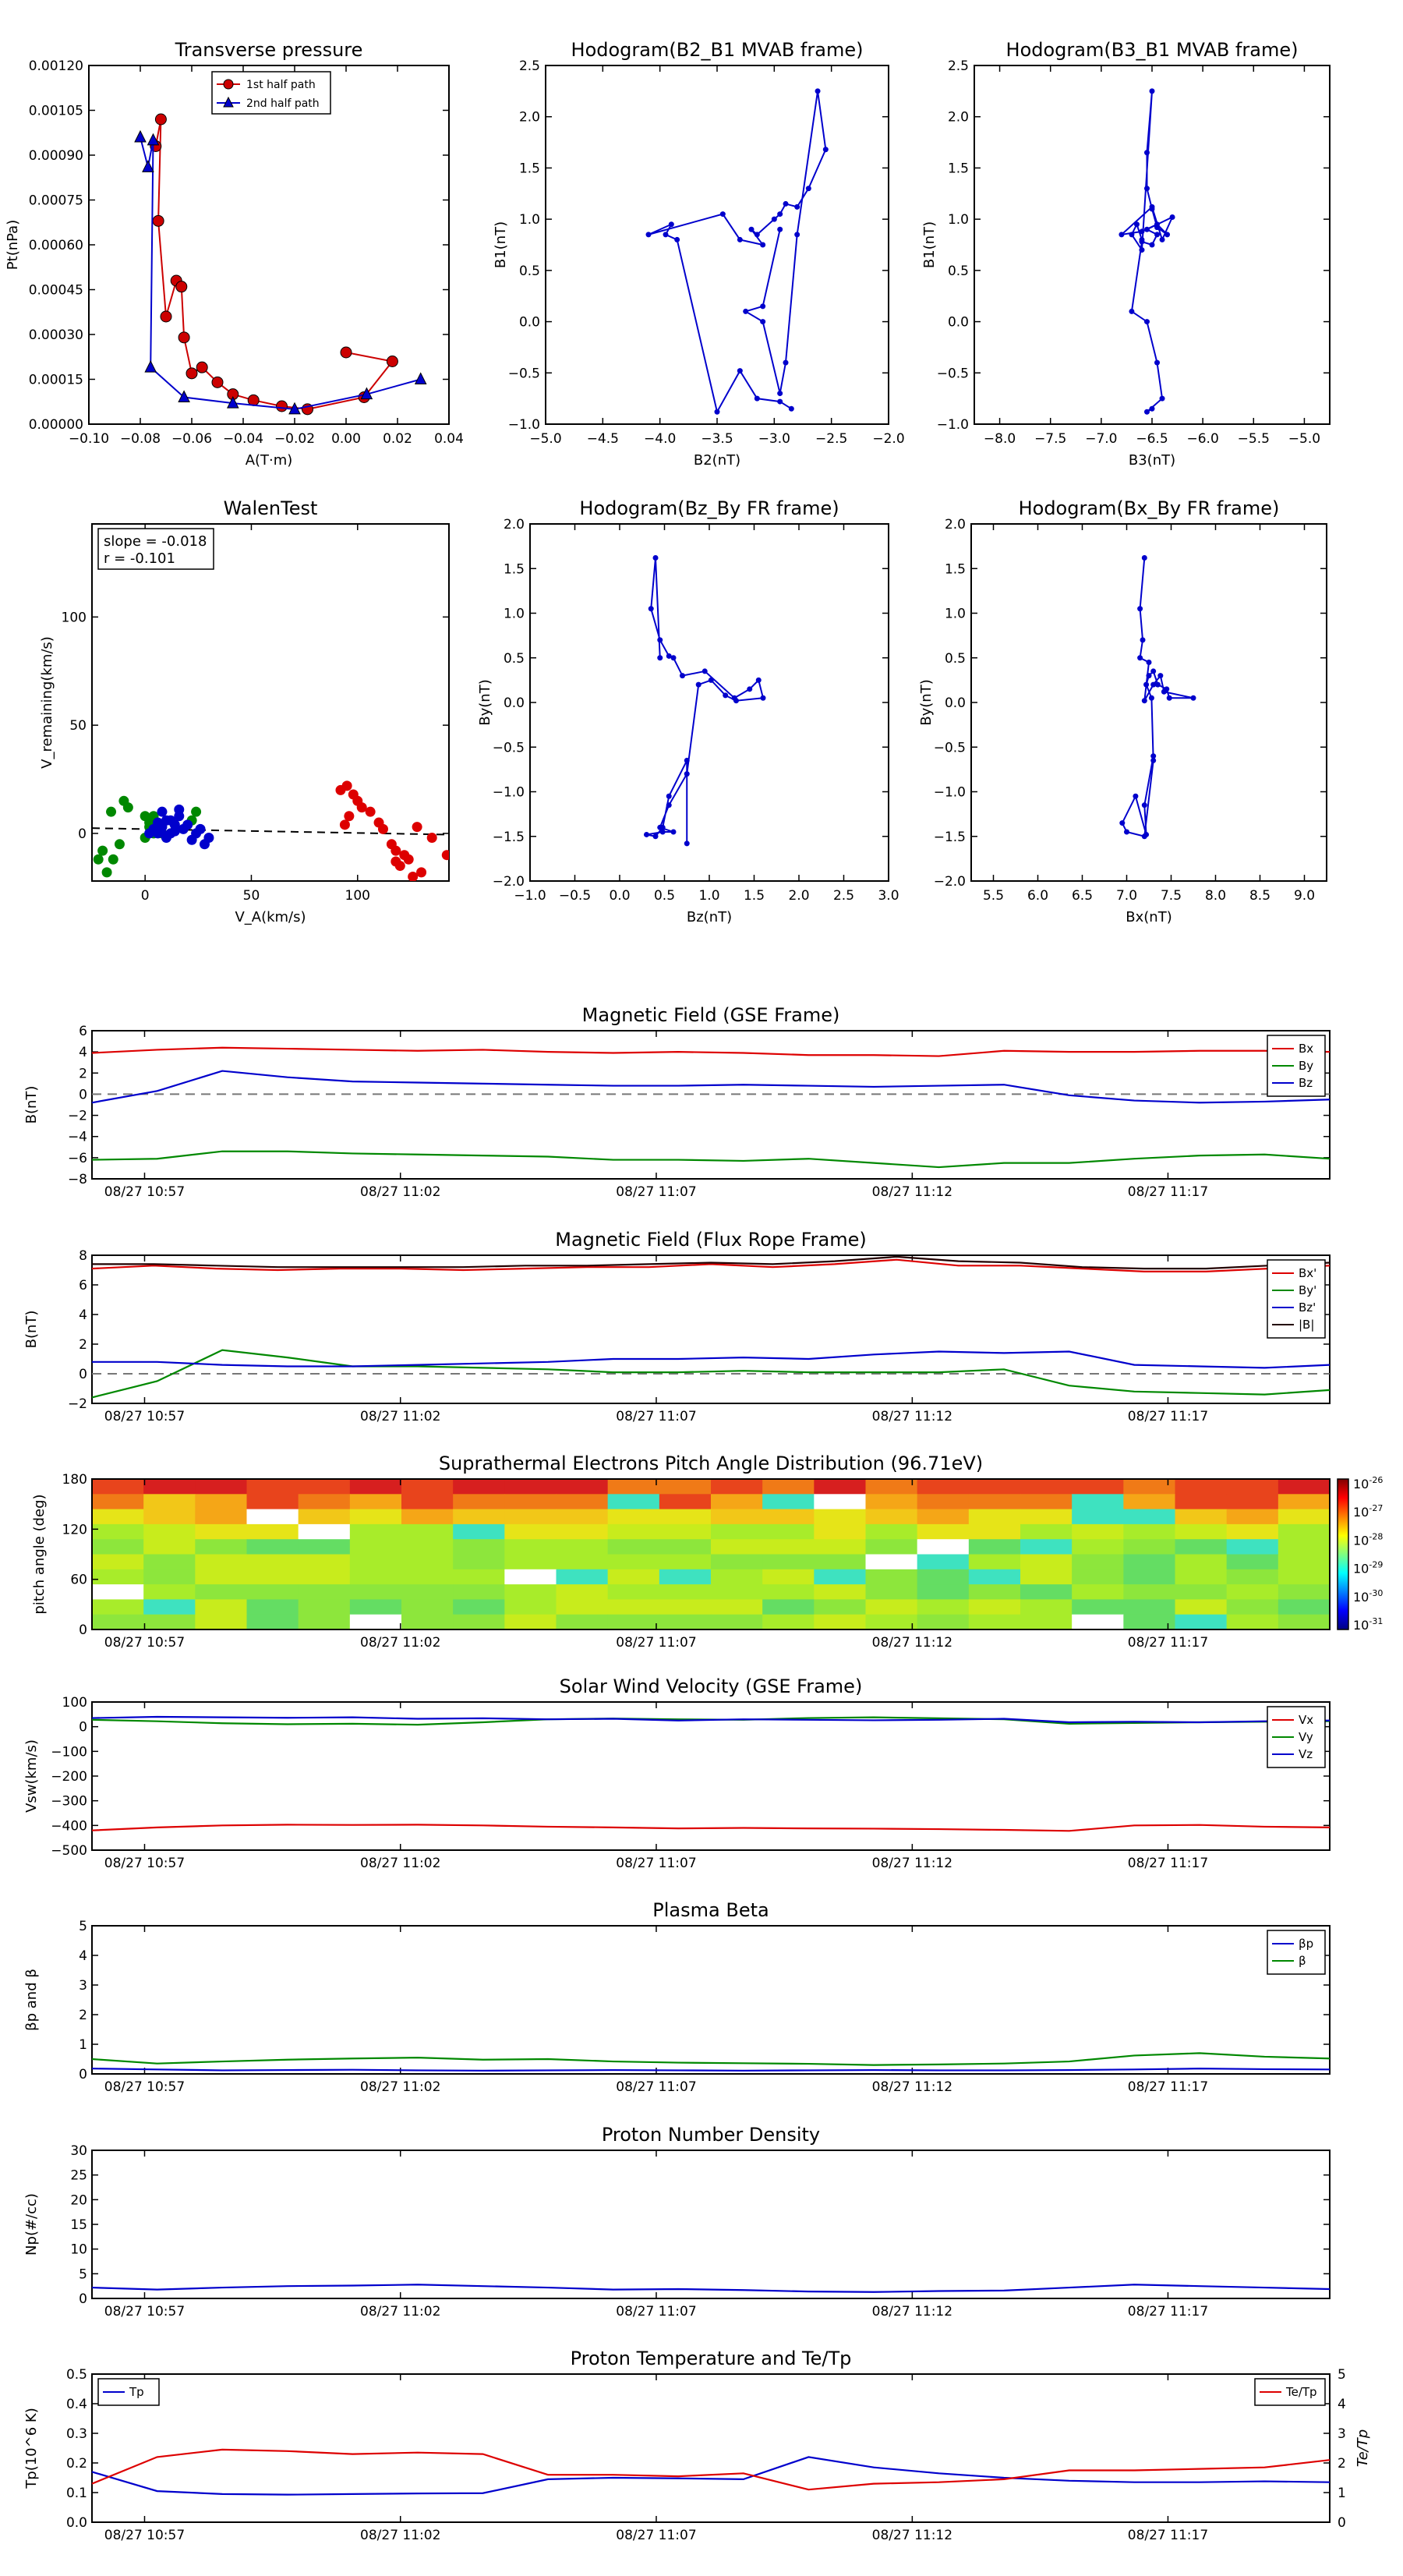 This screenshot has width=1403, height=2576. I want to click on y-tick-label: −0.5, so click(950, 747).